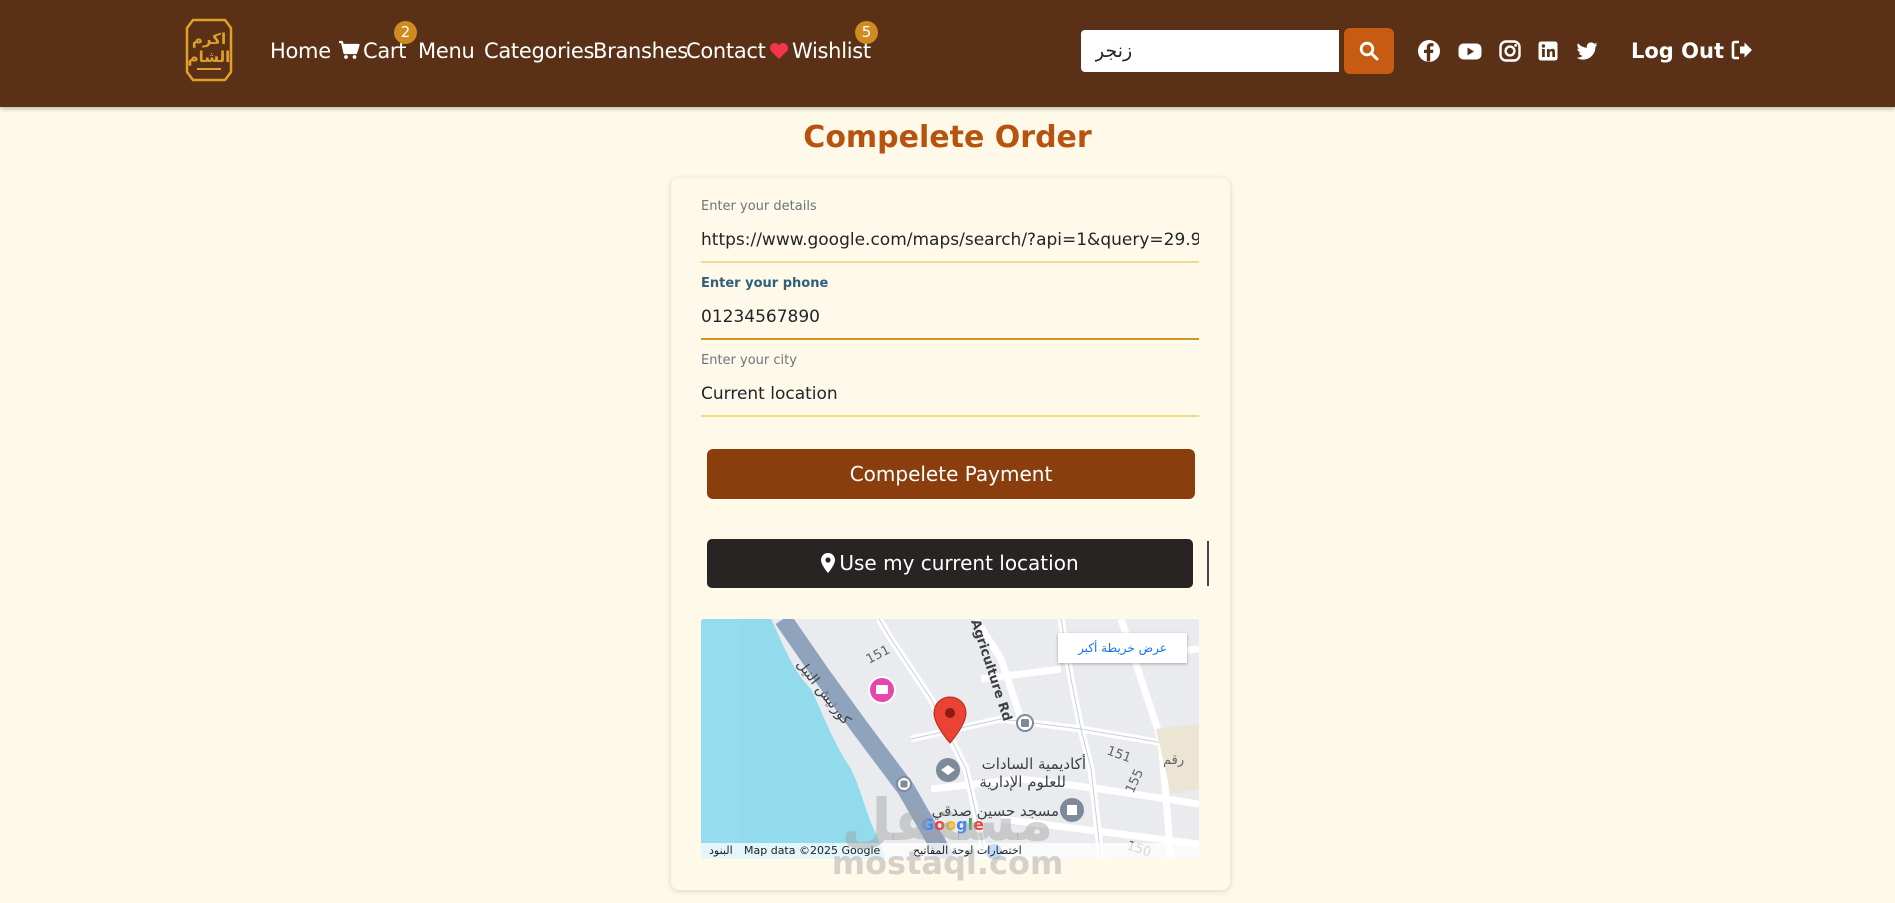  Describe the element at coordinates (446, 51) in the screenshot. I see `nav-menu: Menu` at that location.